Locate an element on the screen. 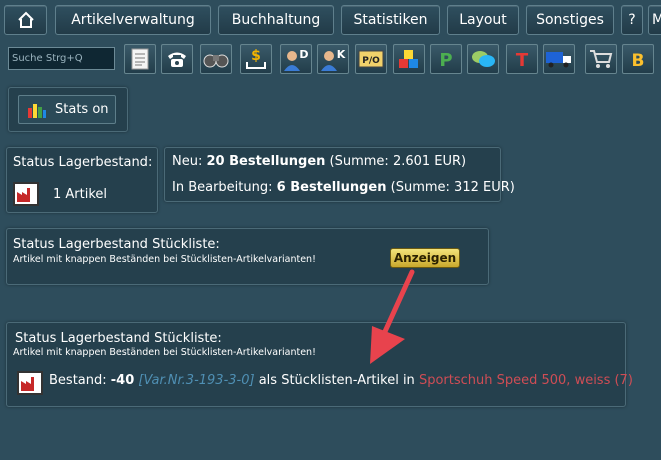  nav-layout: Layout is located at coordinates (483, 20).